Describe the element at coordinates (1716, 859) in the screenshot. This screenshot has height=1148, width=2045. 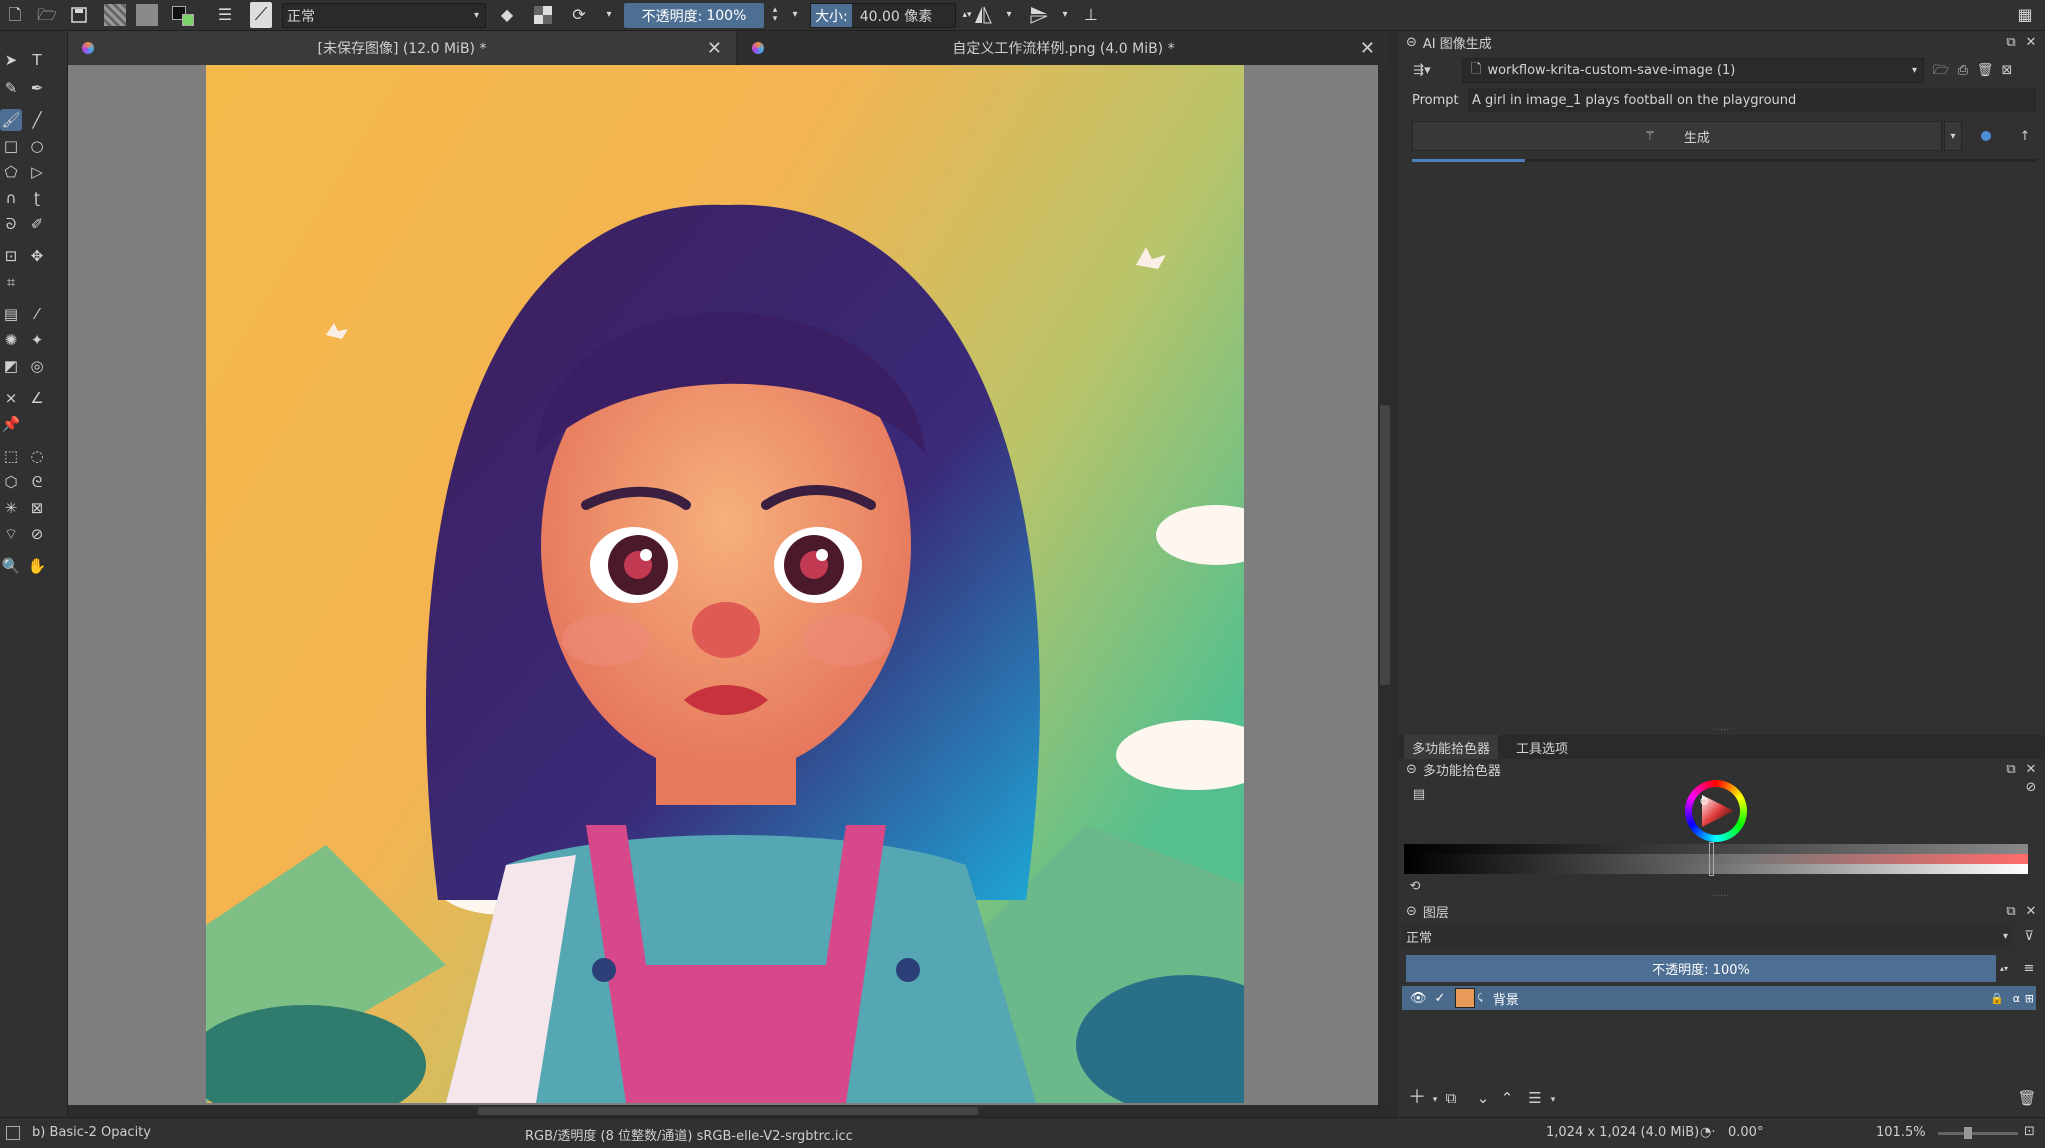
I see `saturation-slider` at that location.